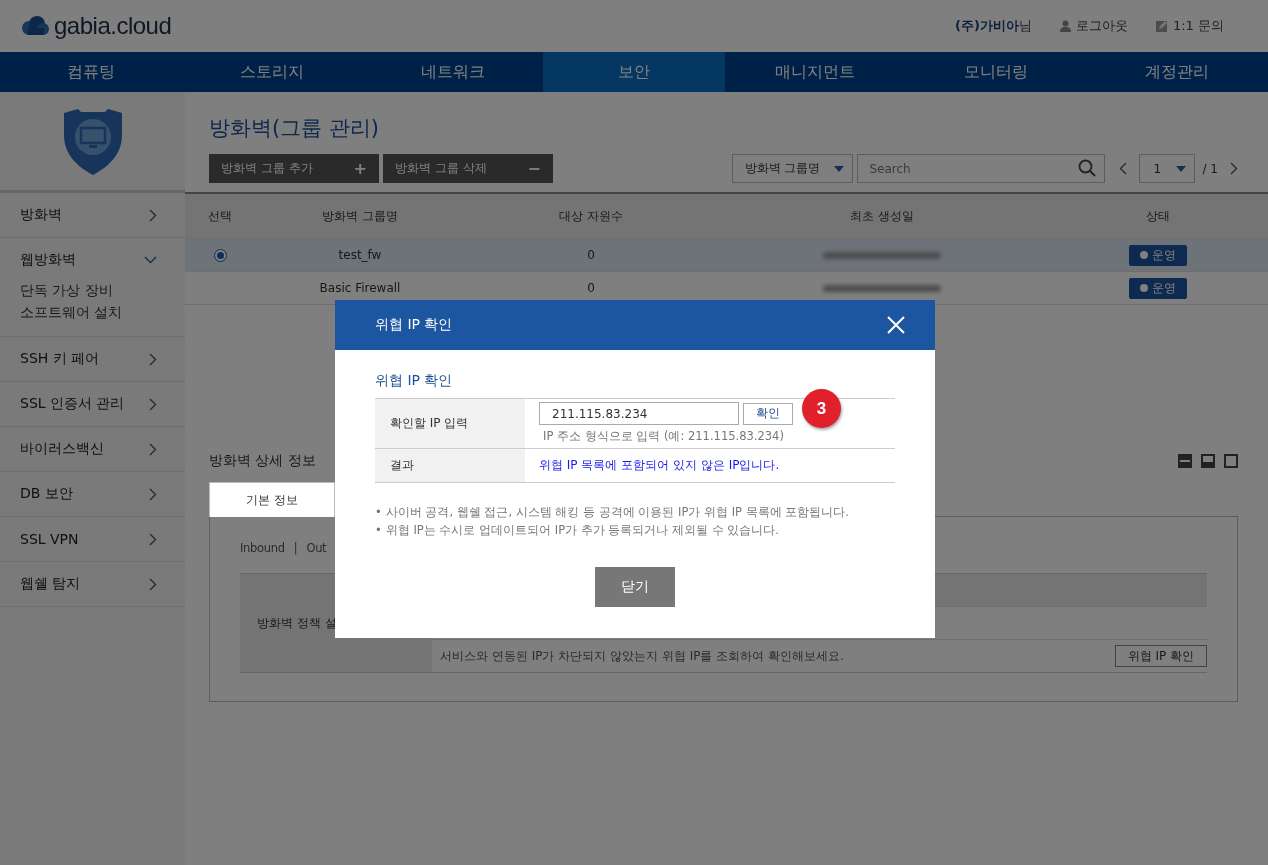  What do you see at coordinates (220, 216) in the screenshot?
I see `column-header: 선택` at bounding box center [220, 216].